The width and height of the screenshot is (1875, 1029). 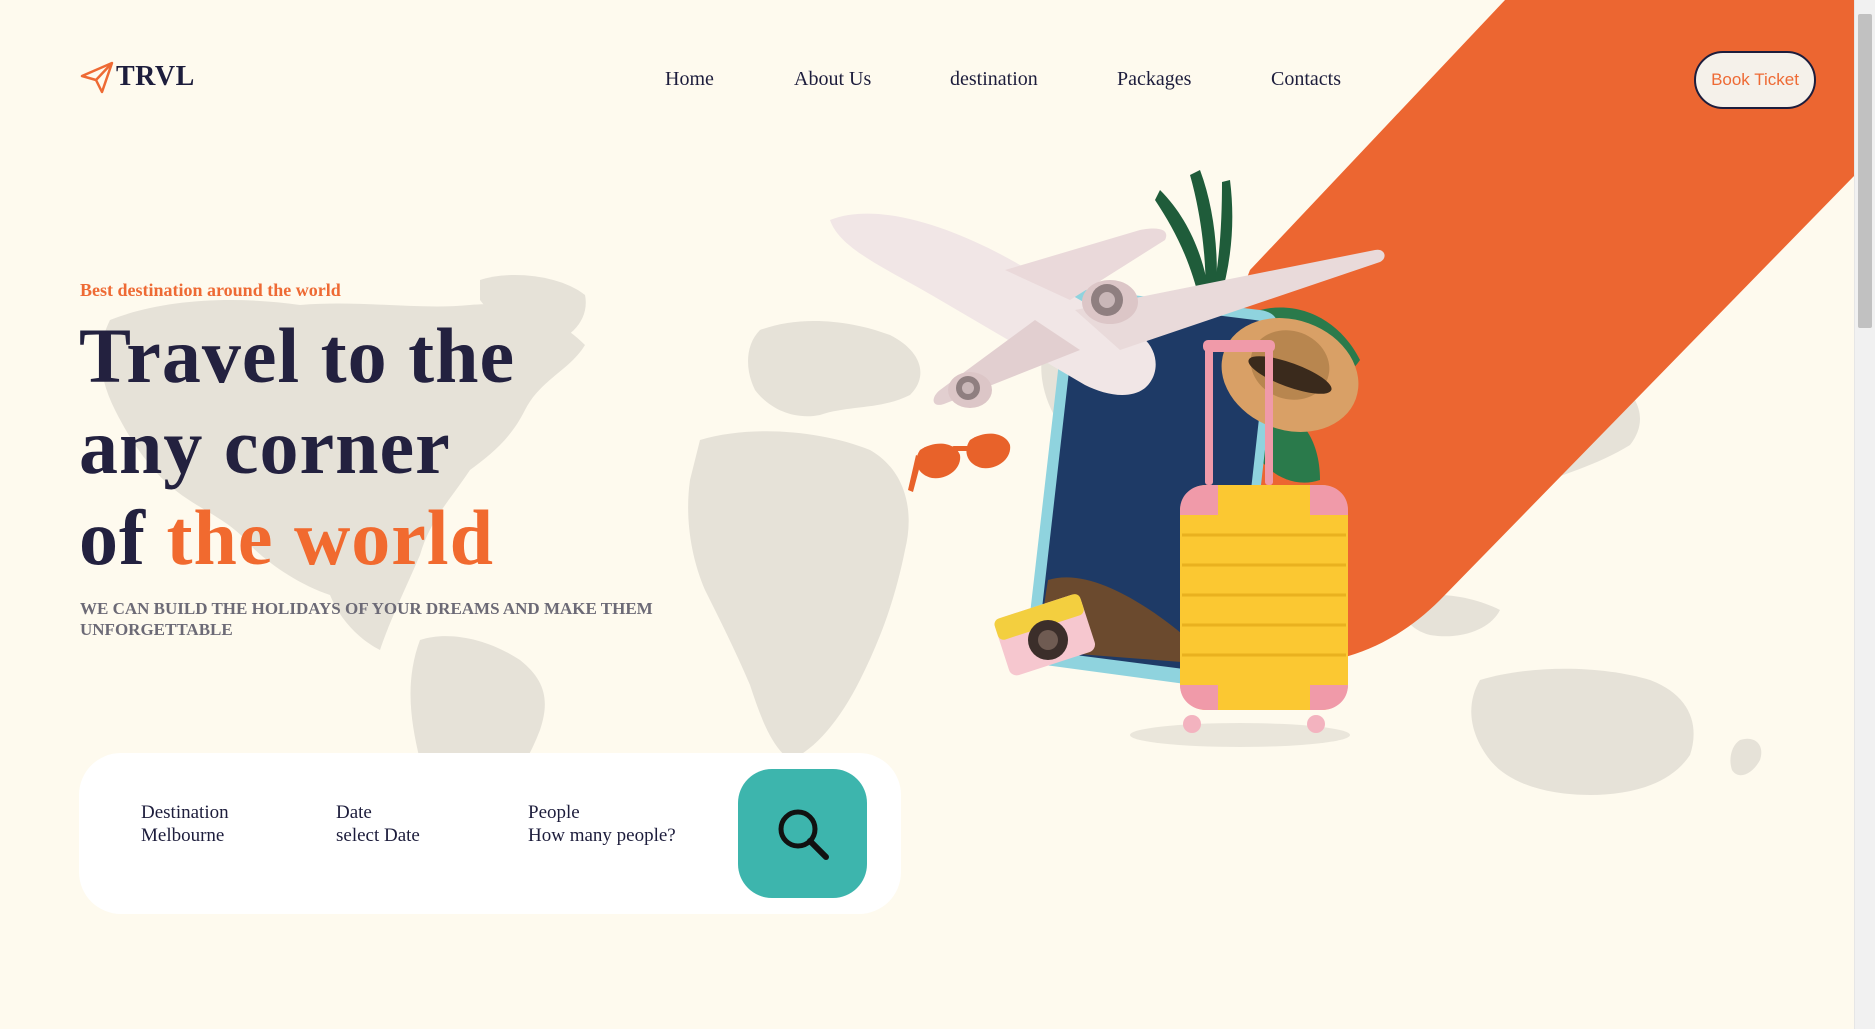 What do you see at coordinates (297, 355) in the screenshot?
I see `headline-line-1: Travel to the` at bounding box center [297, 355].